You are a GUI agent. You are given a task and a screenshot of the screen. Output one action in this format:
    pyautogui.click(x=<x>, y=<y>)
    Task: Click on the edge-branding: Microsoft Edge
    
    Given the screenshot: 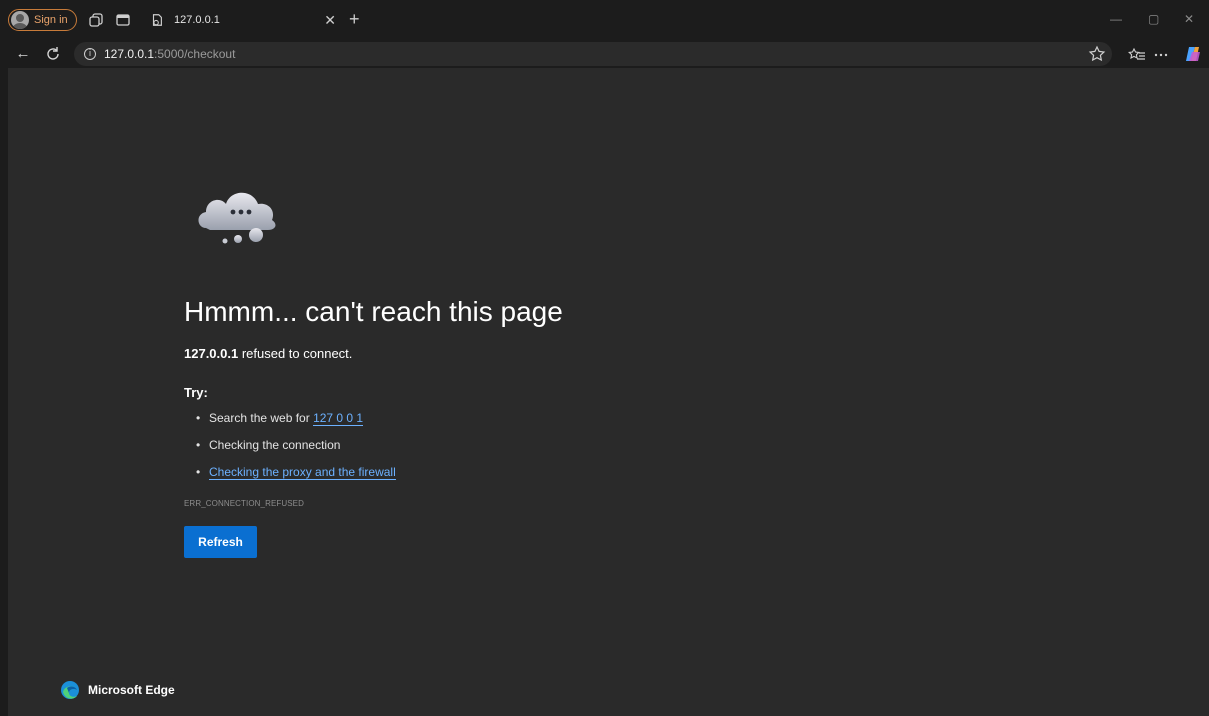 What is the action you would take?
    pyautogui.click(x=117, y=690)
    